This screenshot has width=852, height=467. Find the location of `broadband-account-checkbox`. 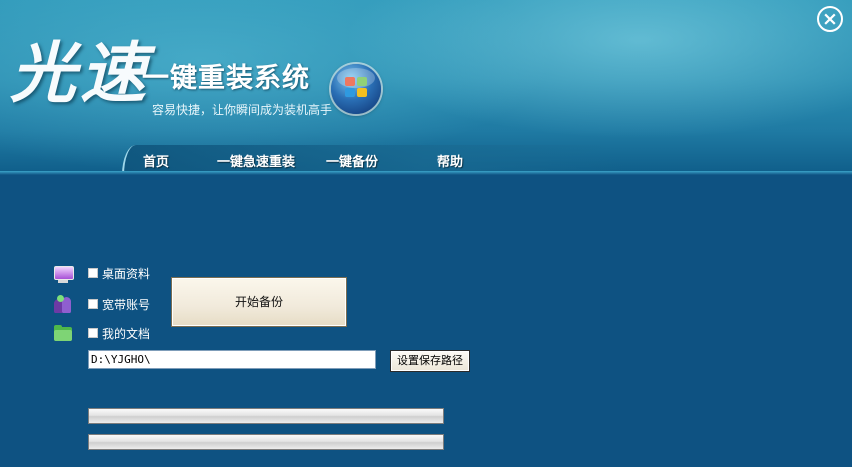

broadband-account-checkbox is located at coordinates (93, 304).